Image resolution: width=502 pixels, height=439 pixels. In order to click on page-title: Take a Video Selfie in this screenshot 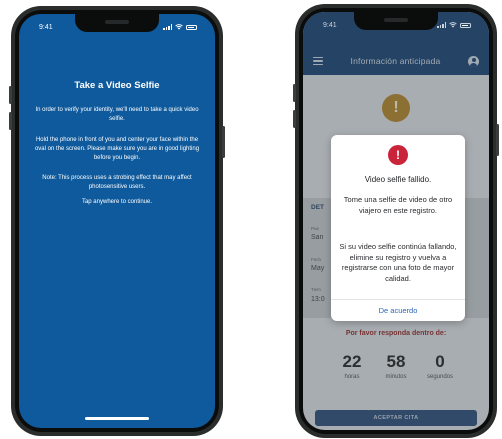, I will do `click(117, 85)`.